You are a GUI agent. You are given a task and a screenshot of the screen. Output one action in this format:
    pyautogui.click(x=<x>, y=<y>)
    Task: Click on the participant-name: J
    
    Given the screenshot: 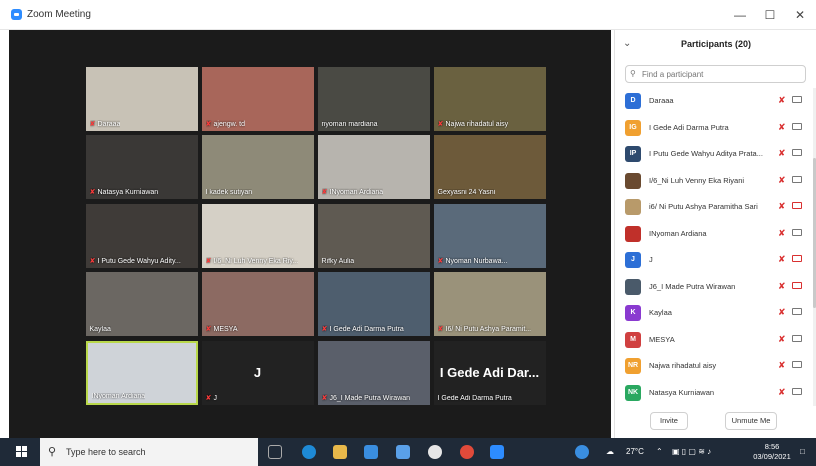 What is the action you would take?
    pyautogui.click(x=651, y=259)
    